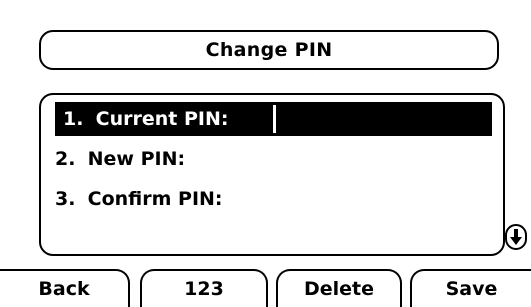 The width and height of the screenshot is (531, 307). I want to click on list-item-current-pin: 1. Current PIN:, so click(273, 119).